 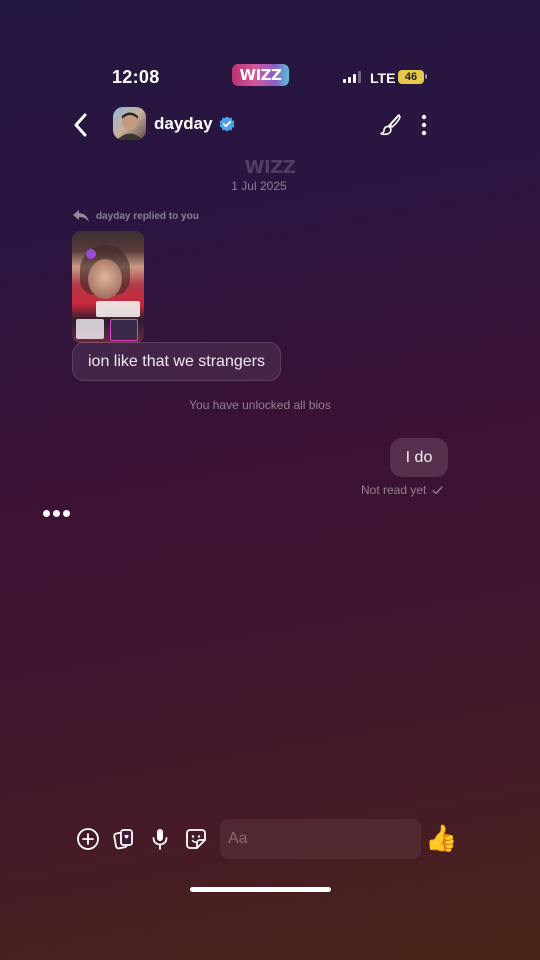 I want to click on cards-button, so click(x=124, y=839).